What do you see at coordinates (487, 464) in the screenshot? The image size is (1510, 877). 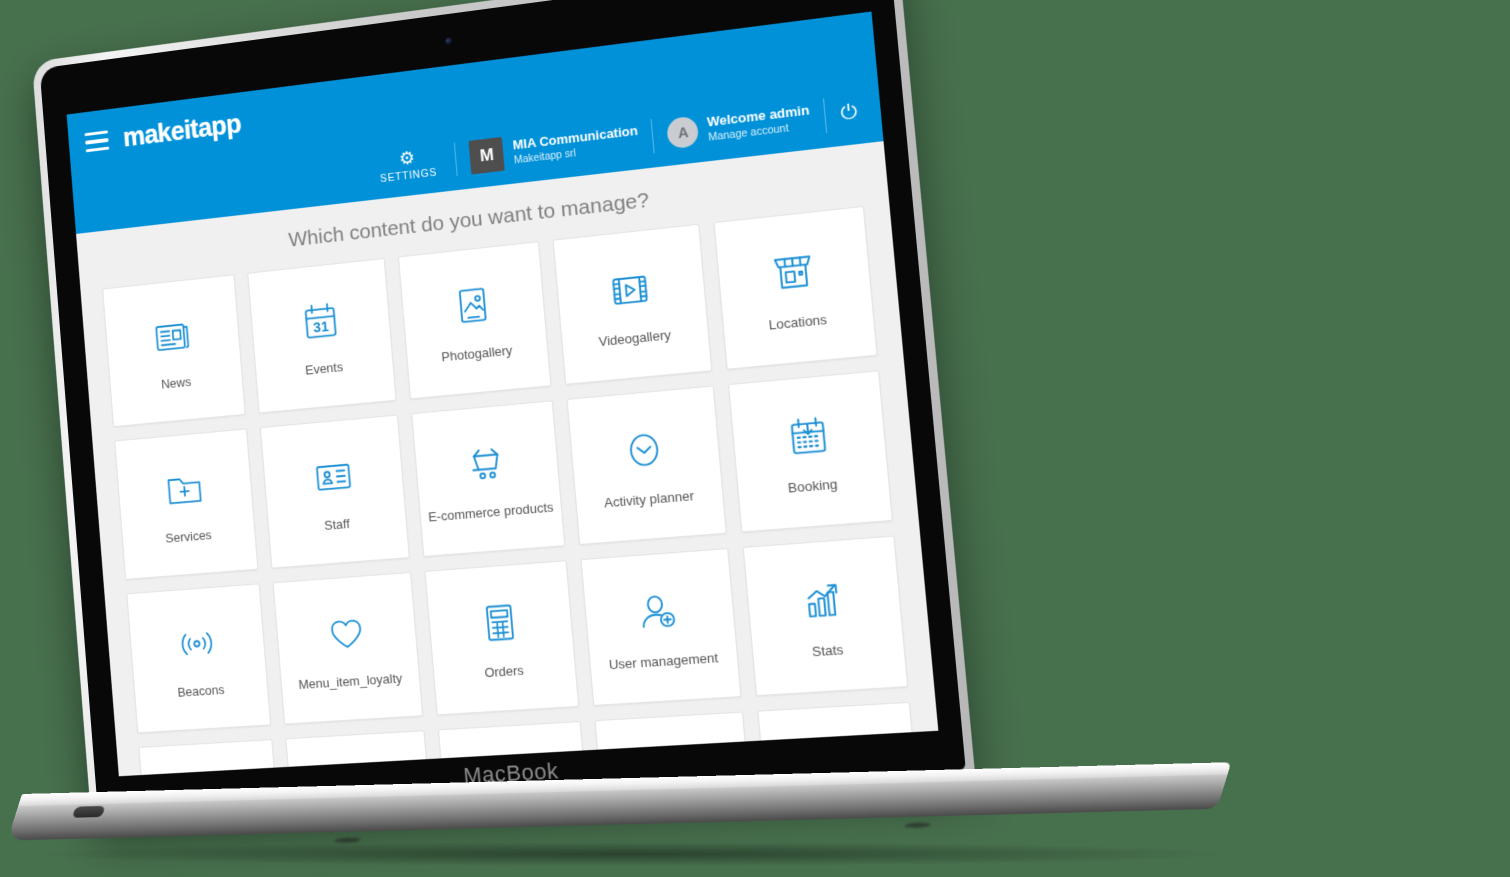 I see `shopping-cart-icon` at bounding box center [487, 464].